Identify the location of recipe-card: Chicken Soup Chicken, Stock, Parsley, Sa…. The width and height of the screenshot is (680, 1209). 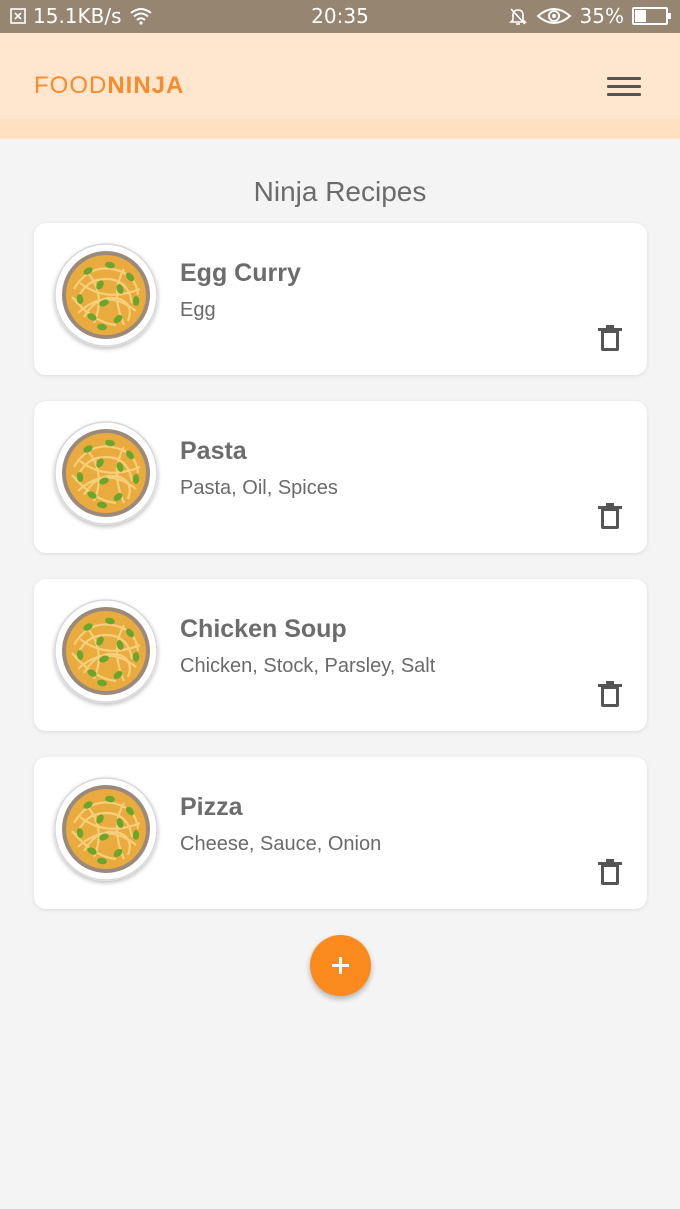
(340, 655).